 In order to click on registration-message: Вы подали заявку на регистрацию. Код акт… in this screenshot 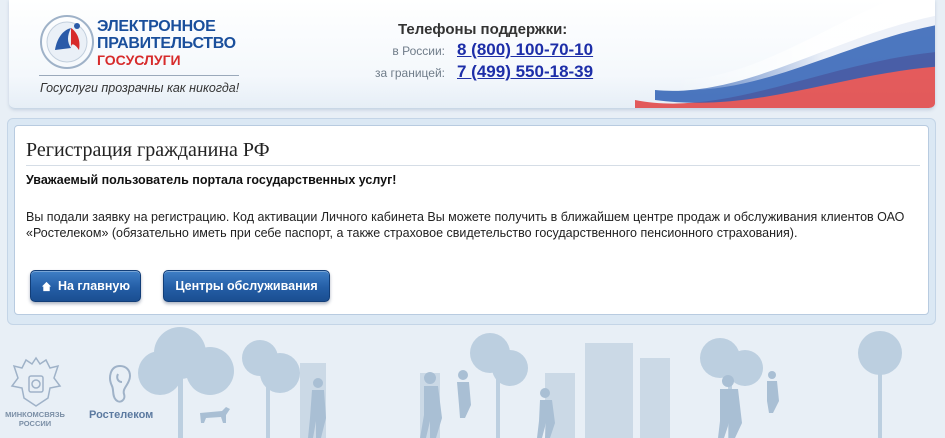, I will do `click(465, 225)`.